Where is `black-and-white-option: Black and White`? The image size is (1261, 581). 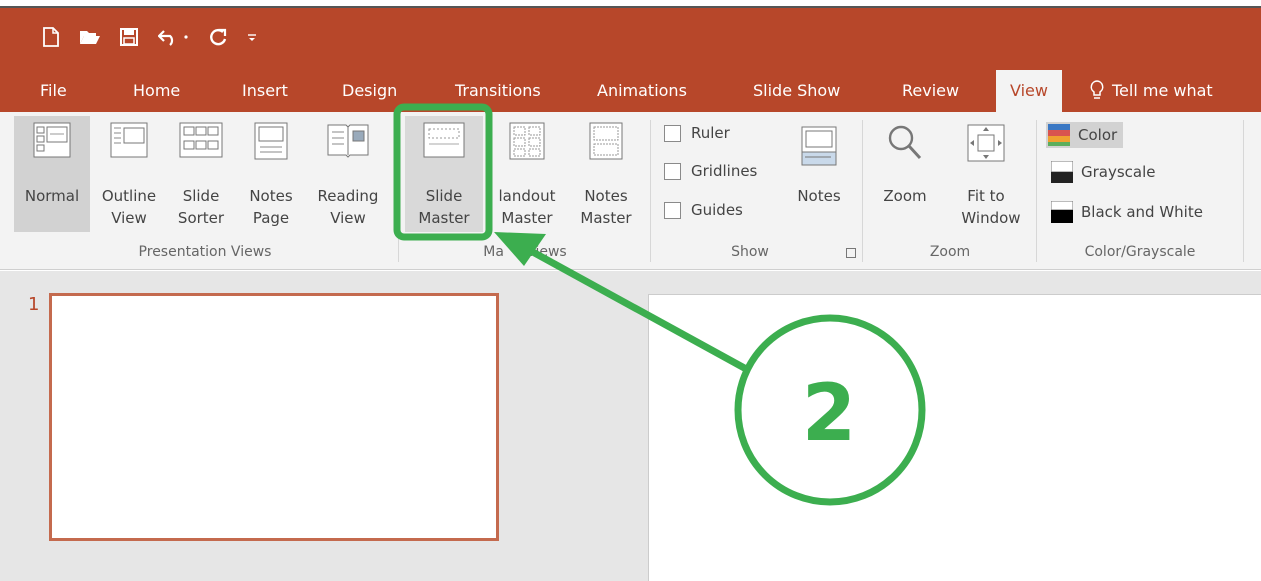 black-and-white-option: Black and White is located at coordinates (1127, 212).